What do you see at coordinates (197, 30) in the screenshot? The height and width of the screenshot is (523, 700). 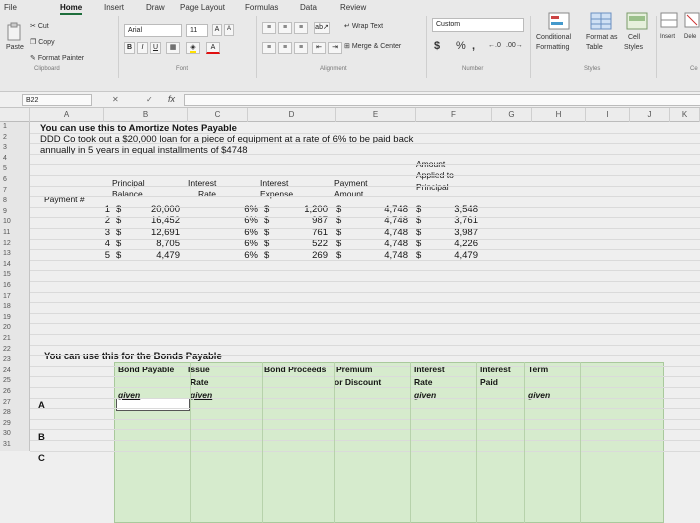 I see `font-size-select: 11` at bounding box center [197, 30].